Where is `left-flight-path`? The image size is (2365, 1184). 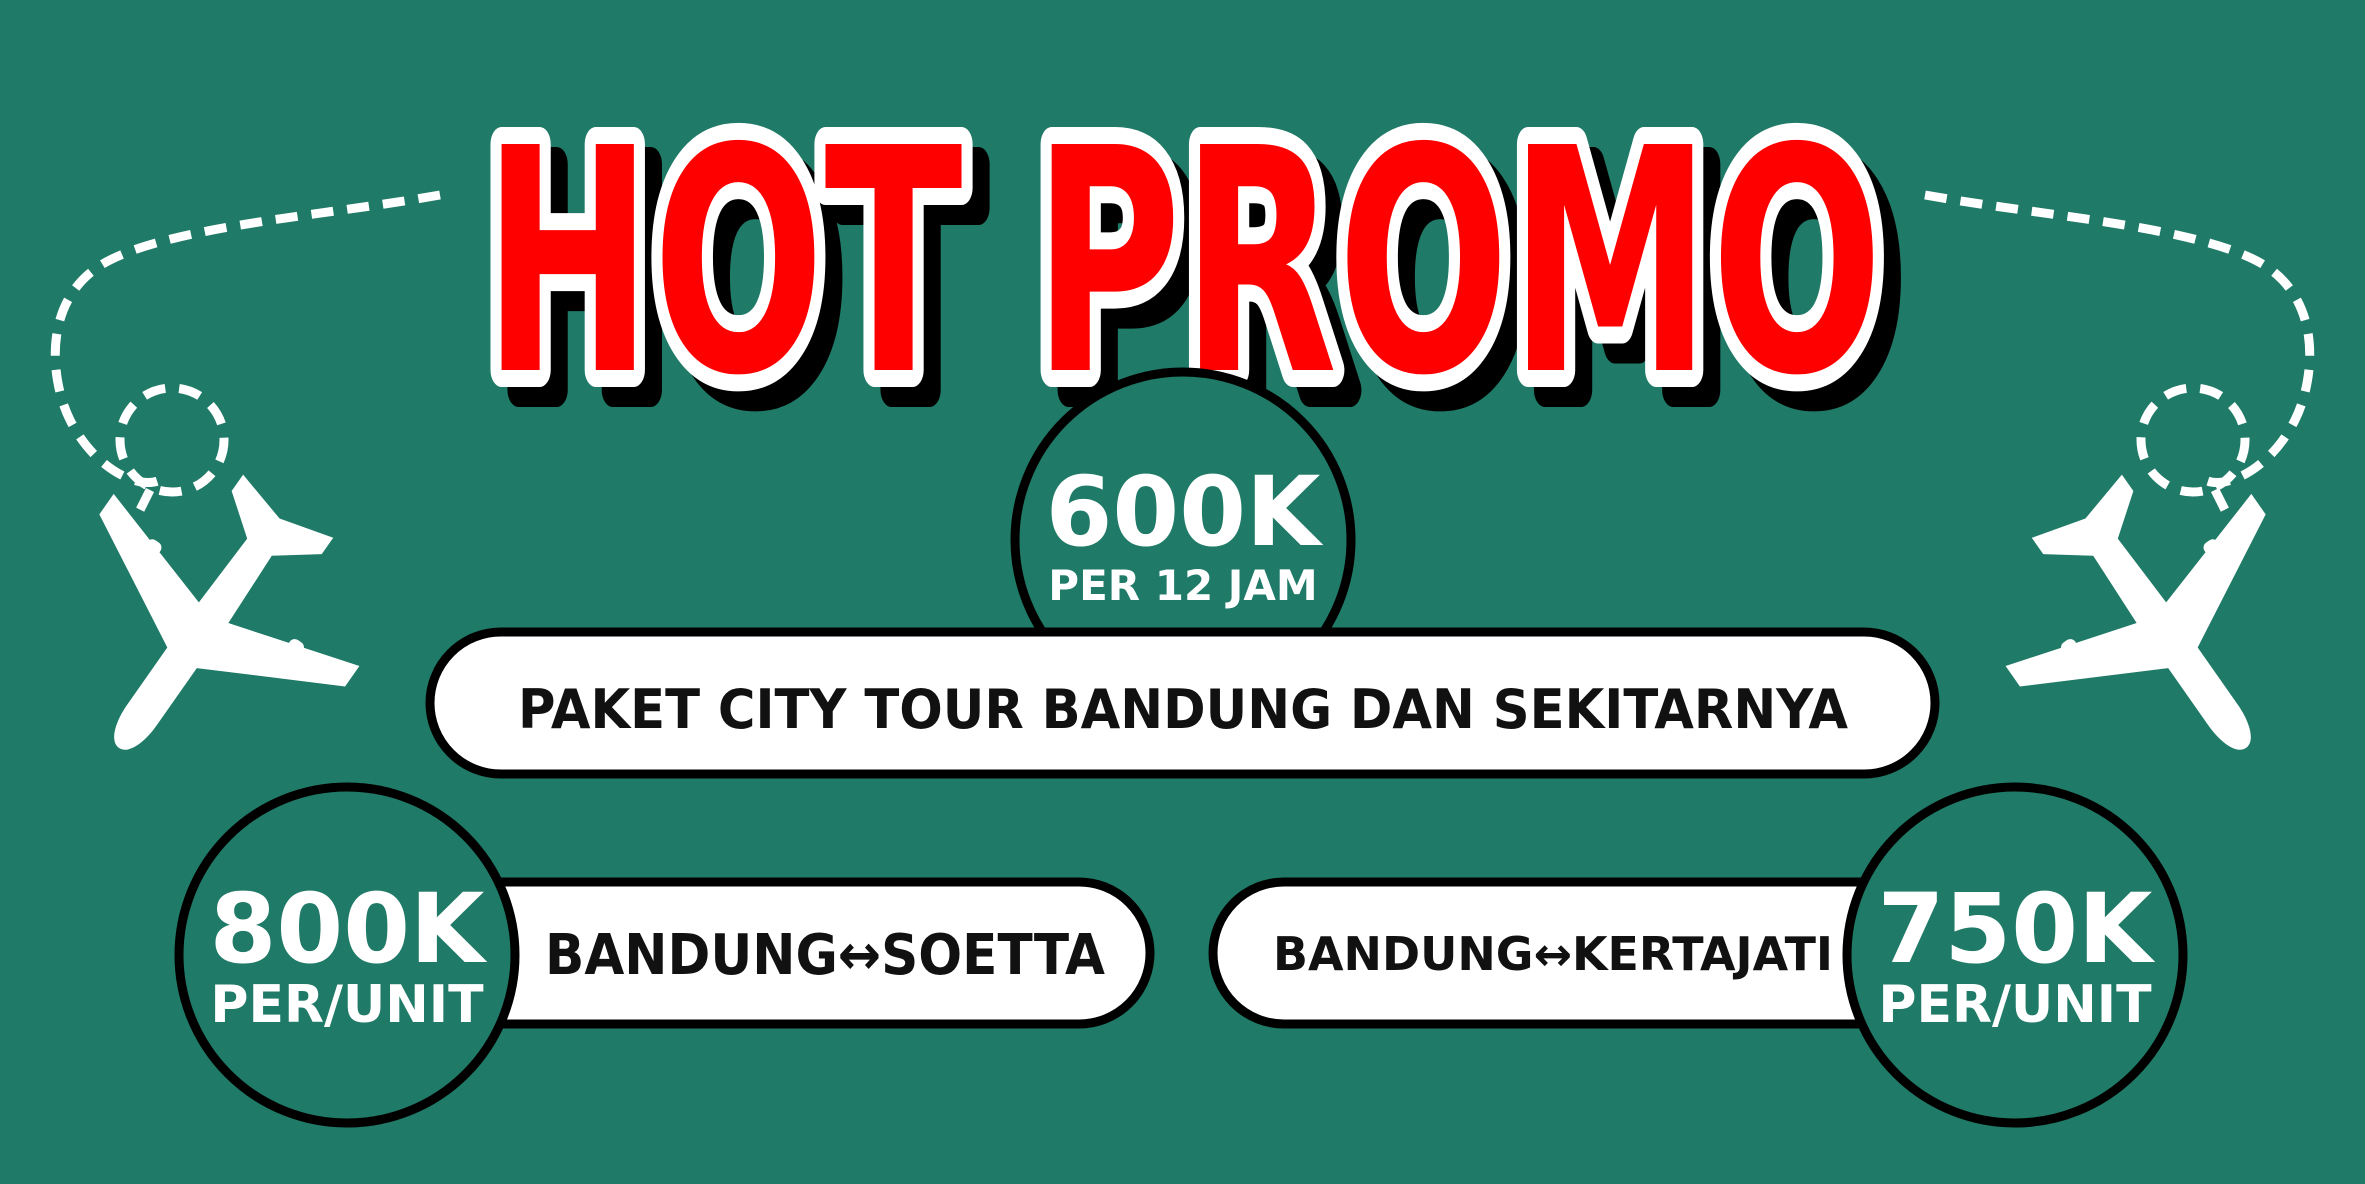
left-flight-path is located at coordinates (245, 351).